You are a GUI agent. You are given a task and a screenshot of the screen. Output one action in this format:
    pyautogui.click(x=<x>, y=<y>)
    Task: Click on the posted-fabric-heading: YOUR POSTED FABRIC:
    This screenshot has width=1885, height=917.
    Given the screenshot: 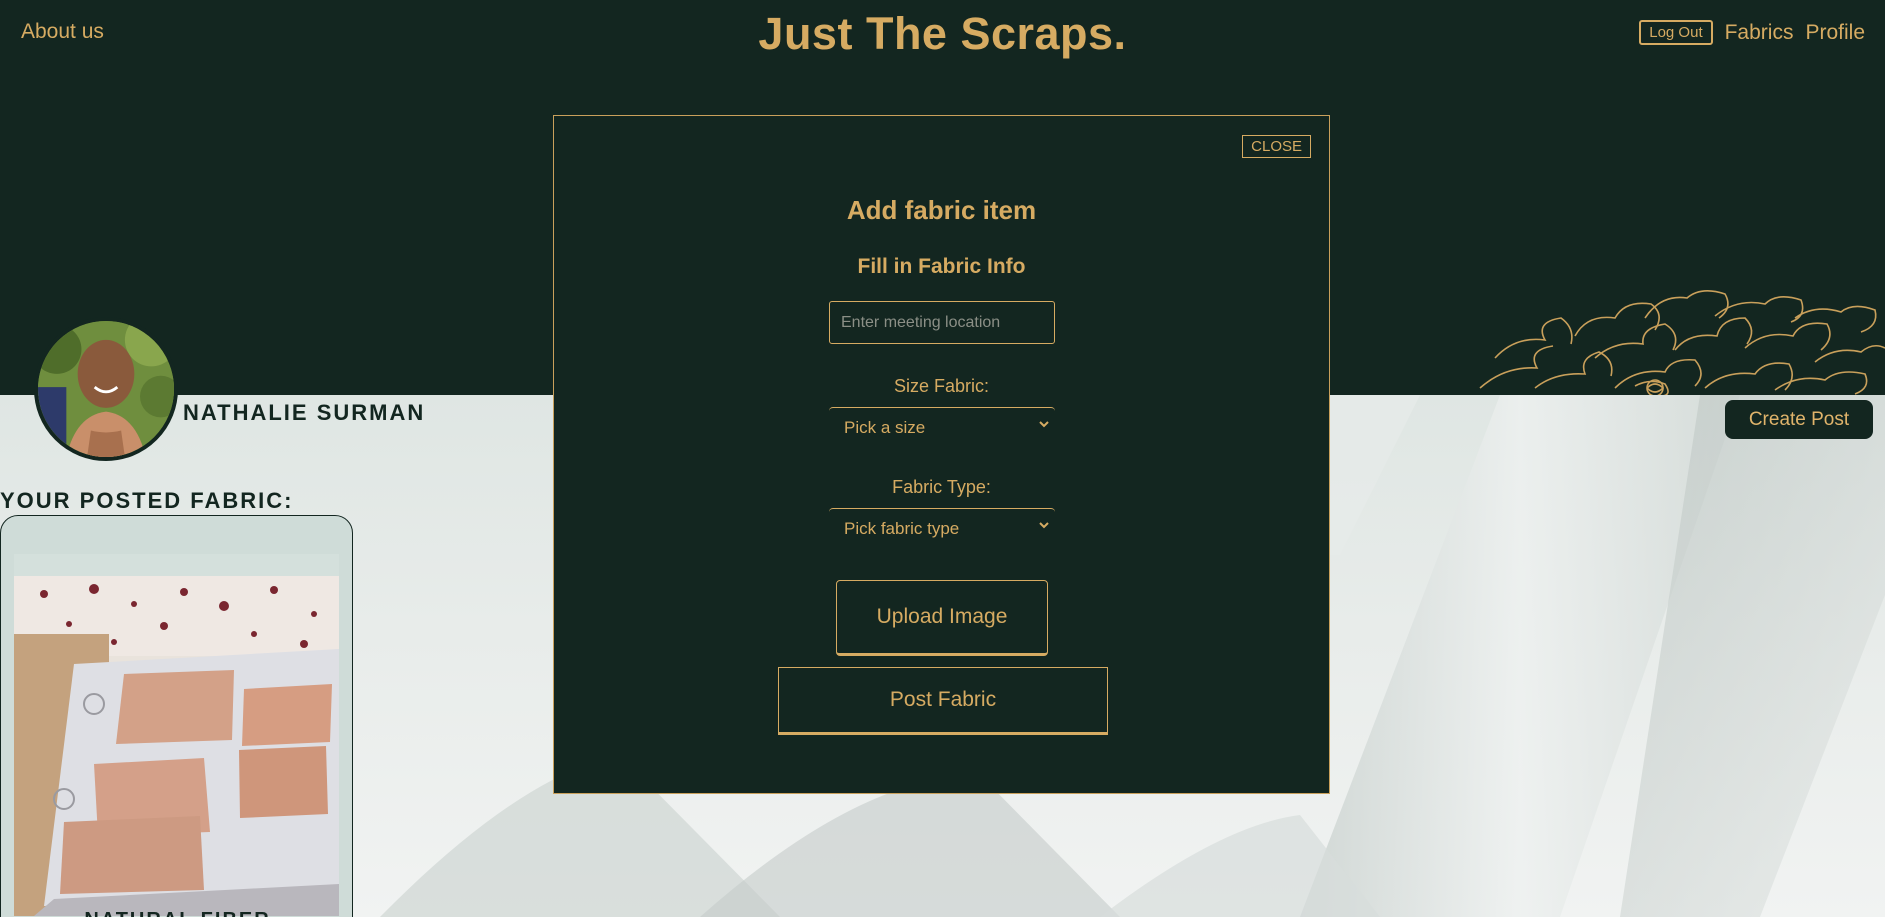 What is the action you would take?
    pyautogui.click(x=147, y=500)
    